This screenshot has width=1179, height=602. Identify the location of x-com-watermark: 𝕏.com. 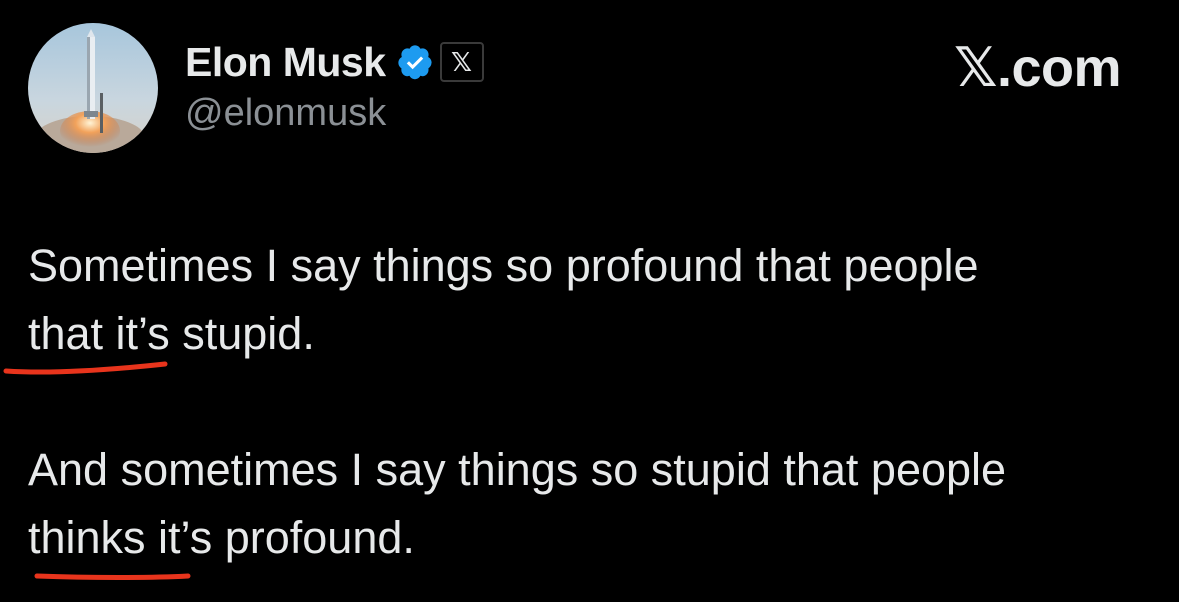
(1037, 68).